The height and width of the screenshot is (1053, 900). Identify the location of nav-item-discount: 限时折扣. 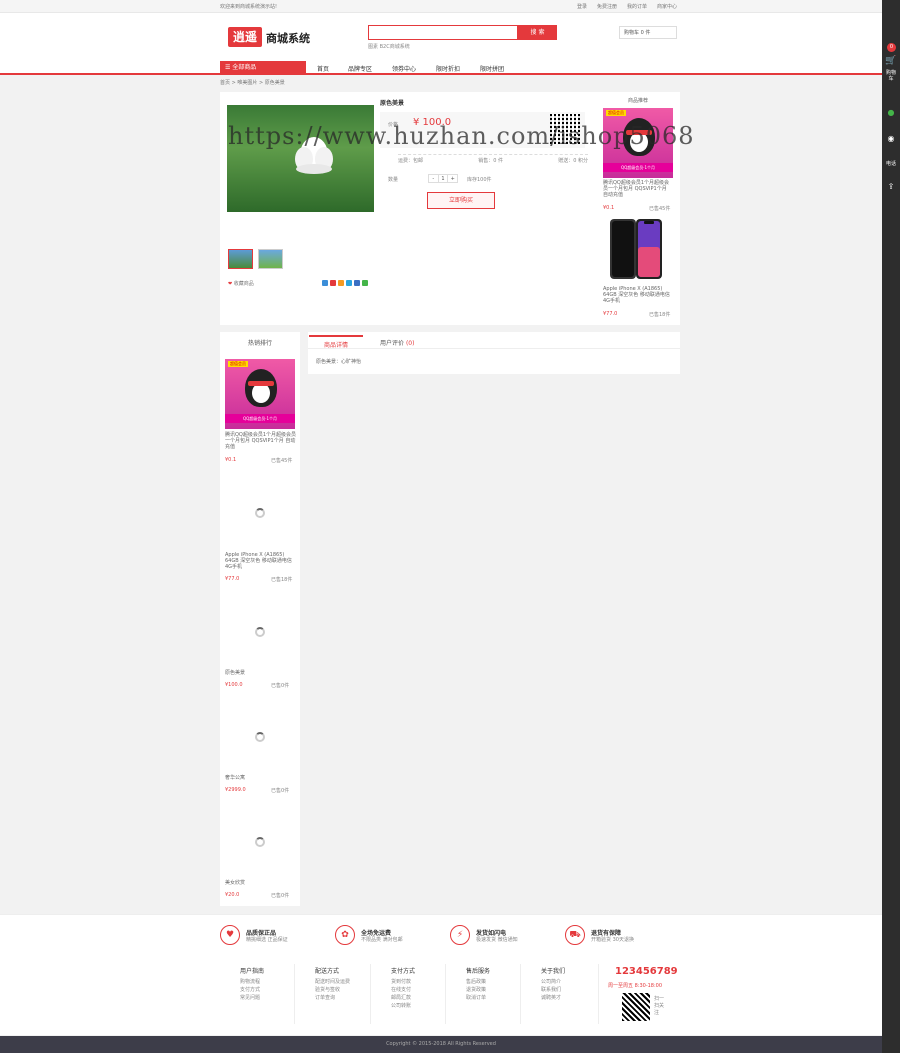
(448, 68).